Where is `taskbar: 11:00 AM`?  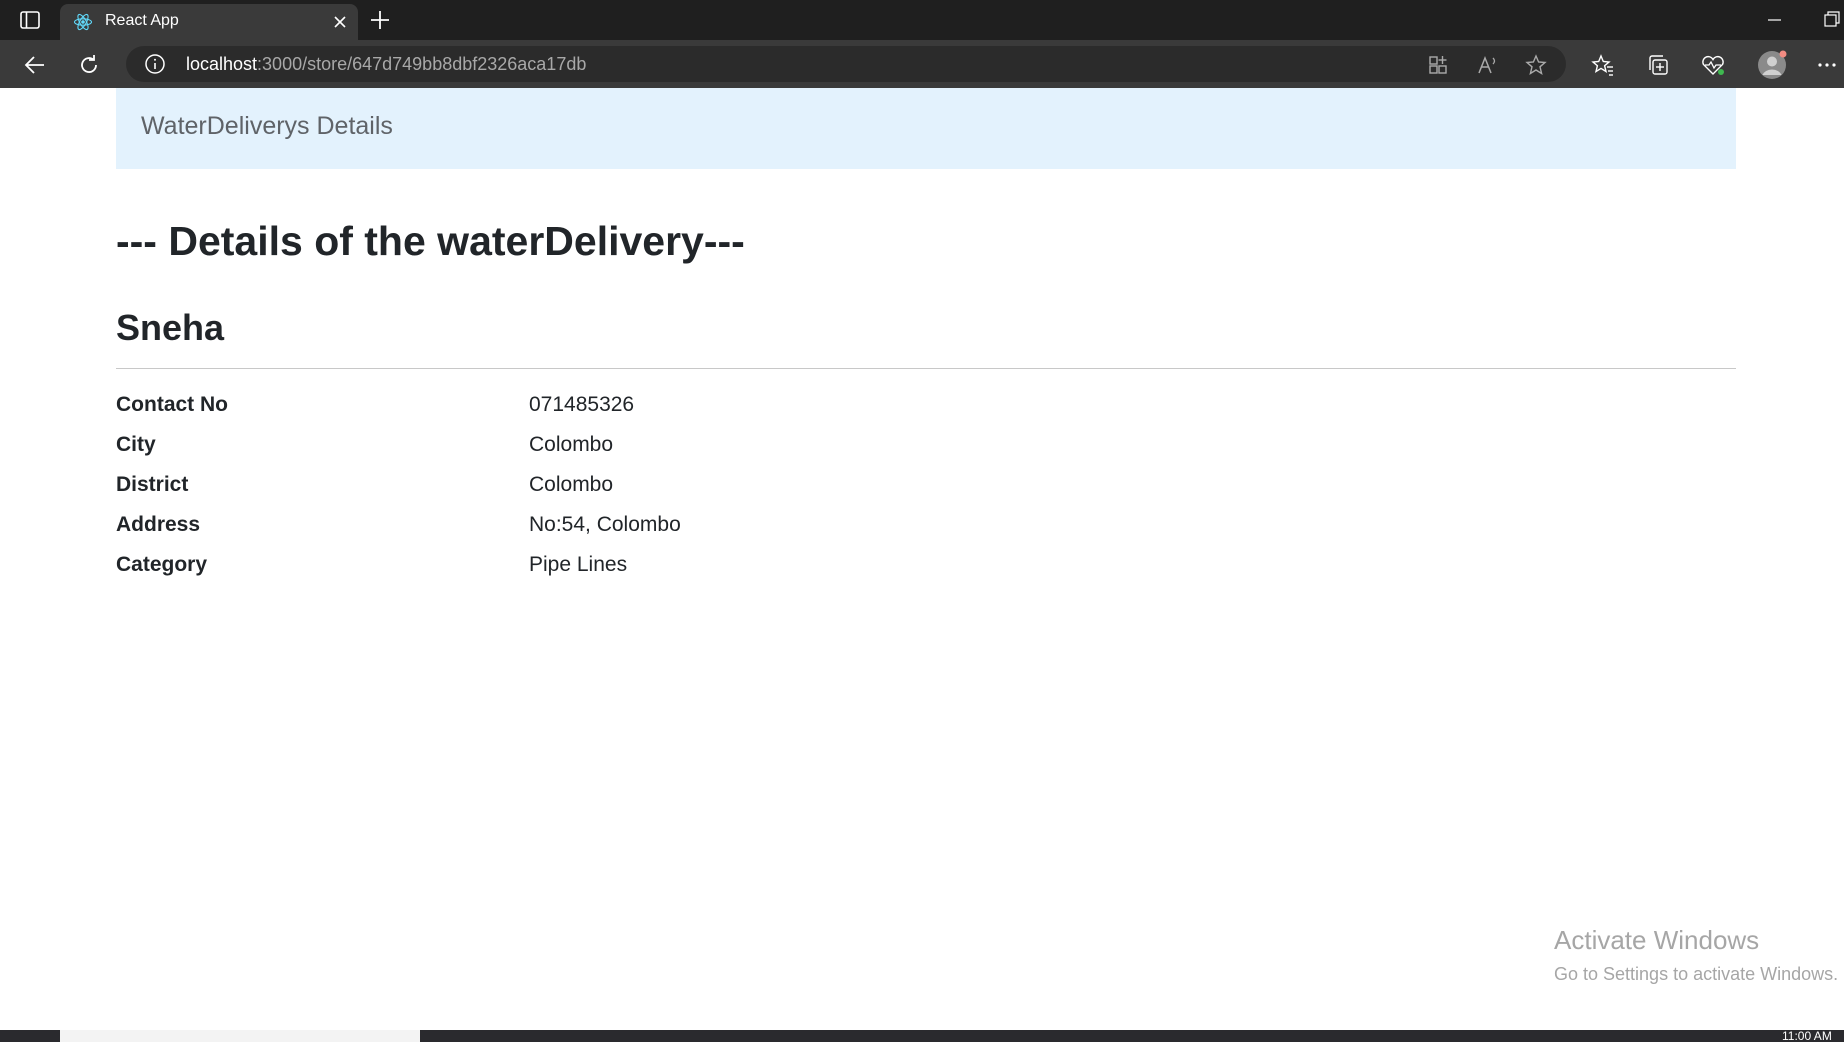
taskbar: 11:00 AM is located at coordinates (922, 1036).